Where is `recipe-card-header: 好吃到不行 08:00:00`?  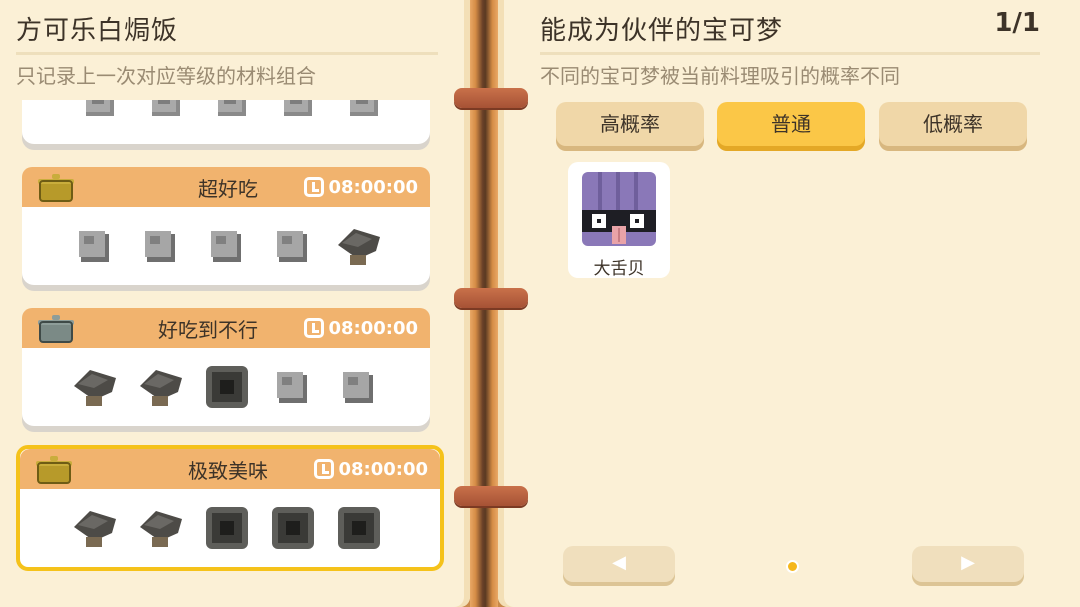
recipe-card-header: 好吃到不行 08:00:00 is located at coordinates (226, 328).